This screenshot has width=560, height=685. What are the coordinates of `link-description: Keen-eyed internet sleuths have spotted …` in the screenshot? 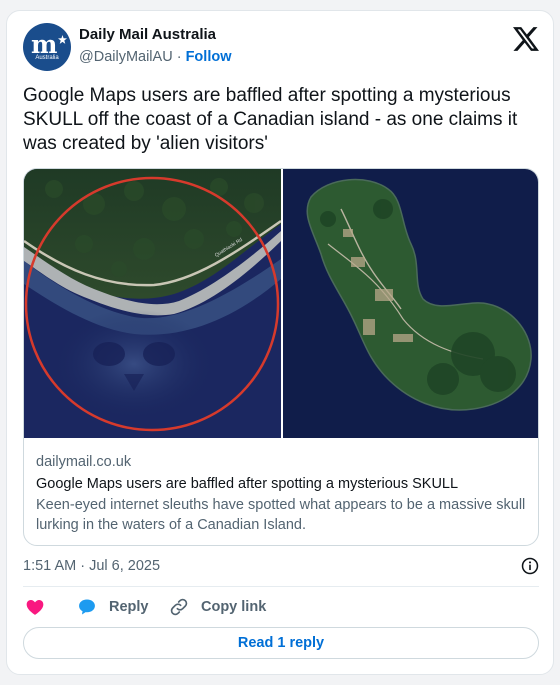 It's located at (281, 515).